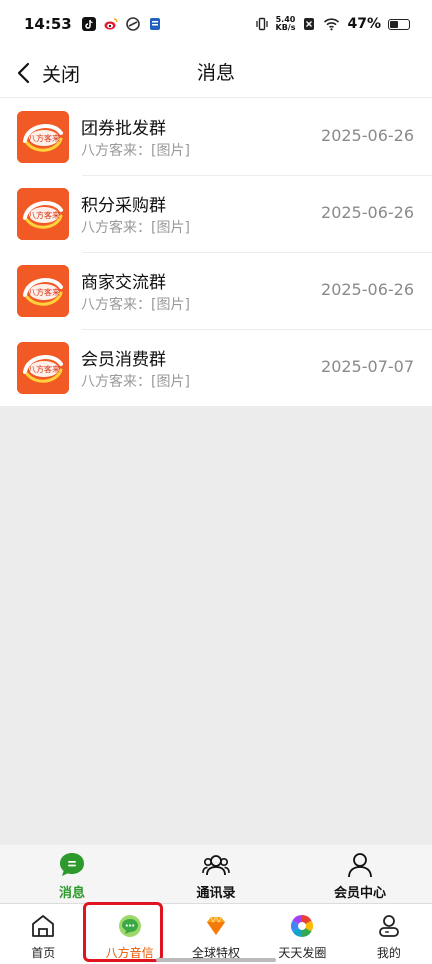 The height and width of the screenshot is (964, 432). Describe the element at coordinates (261, 24) in the screenshot. I see `vibrate-icon` at that location.